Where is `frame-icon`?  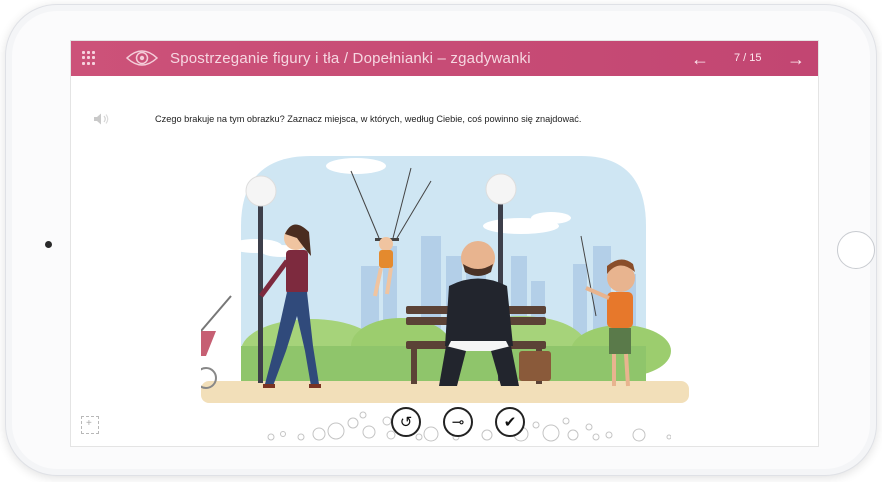
frame-icon is located at coordinates (90, 425).